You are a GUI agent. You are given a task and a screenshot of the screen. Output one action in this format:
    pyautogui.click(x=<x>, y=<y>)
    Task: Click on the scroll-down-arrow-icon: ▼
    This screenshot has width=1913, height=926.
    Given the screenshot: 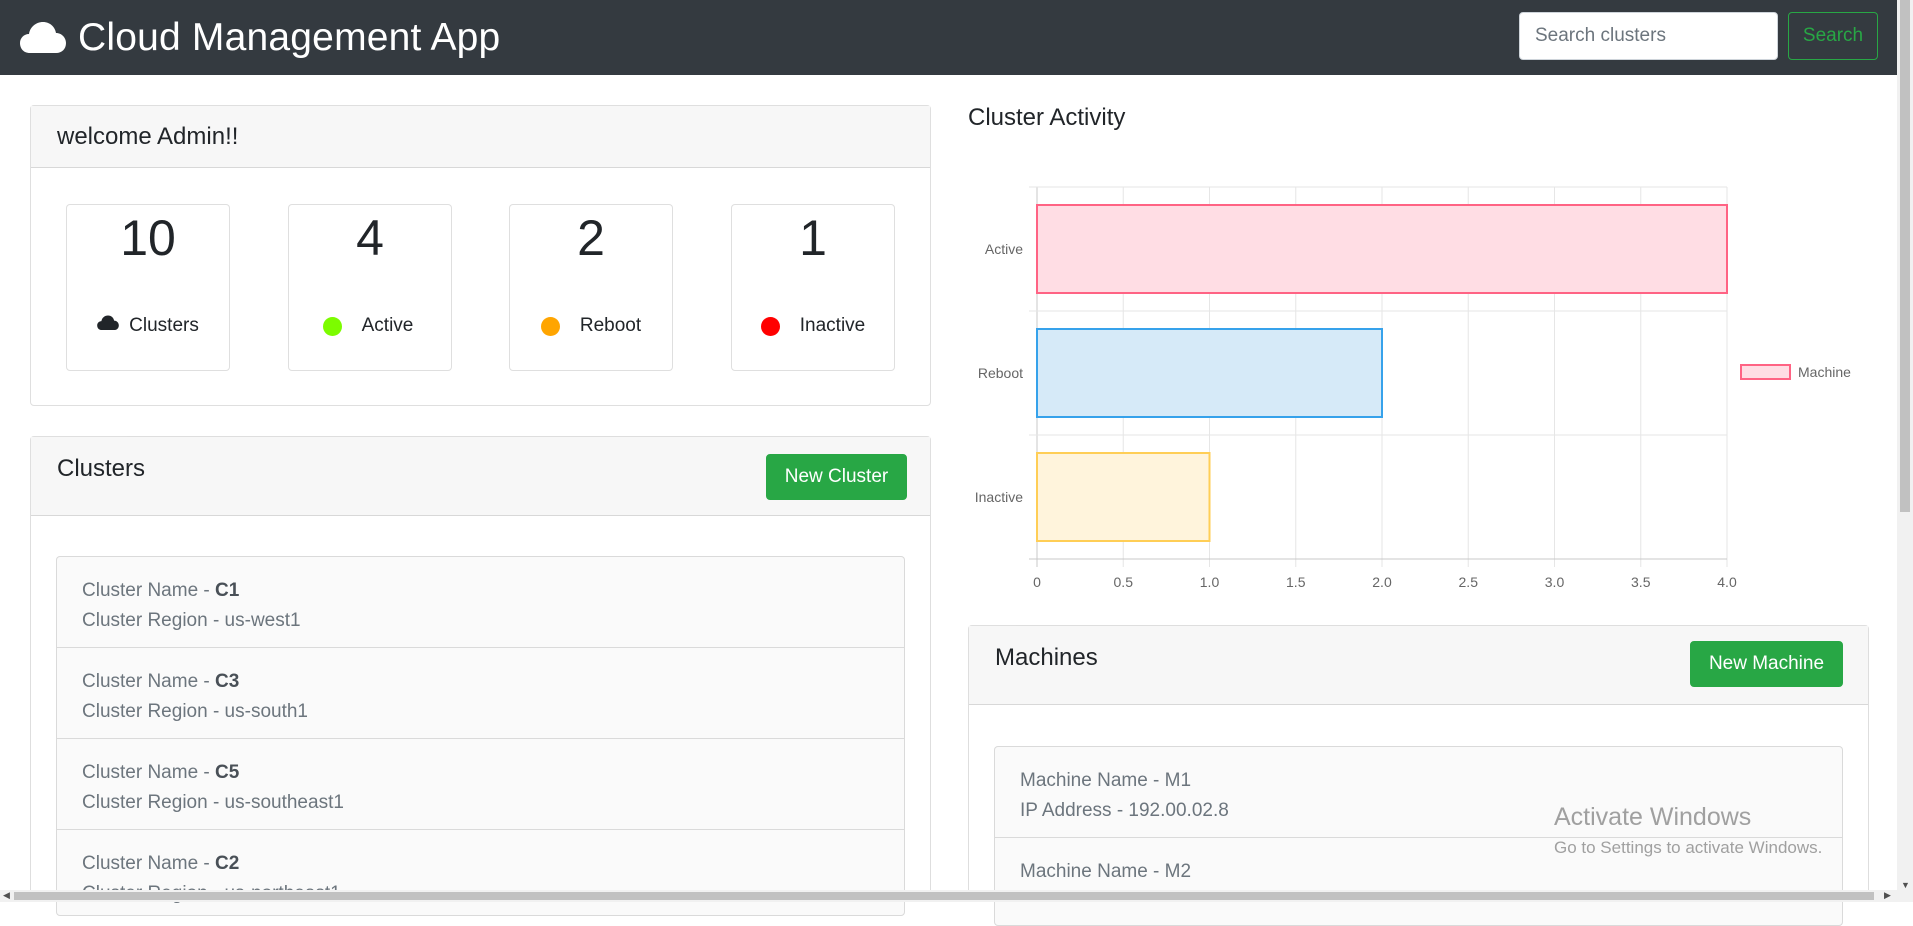 What is the action you would take?
    pyautogui.click(x=1905, y=885)
    